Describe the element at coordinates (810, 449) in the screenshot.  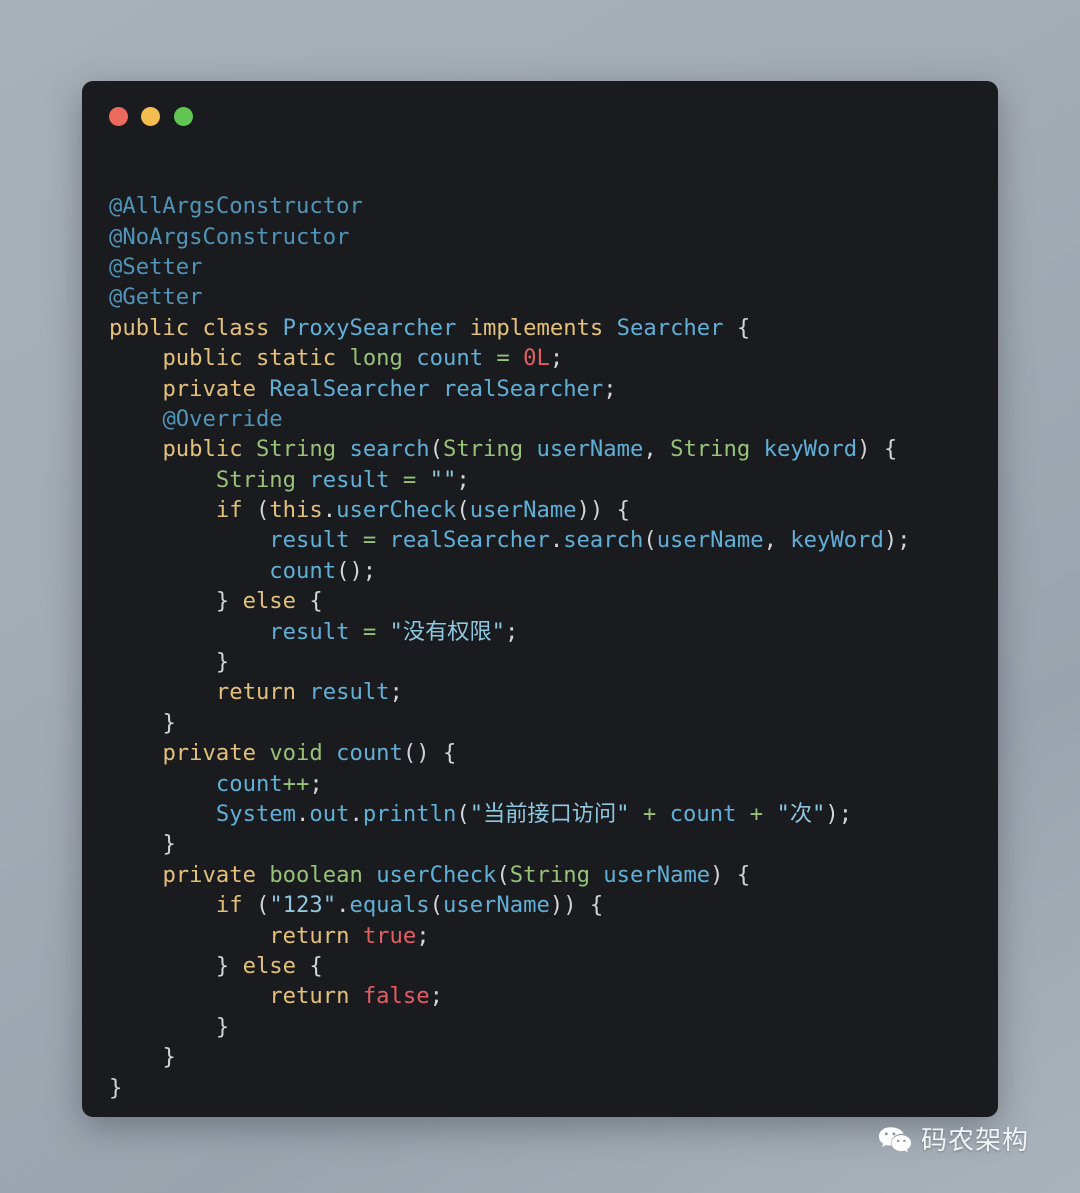
I see `code-token-id: keyWord` at that location.